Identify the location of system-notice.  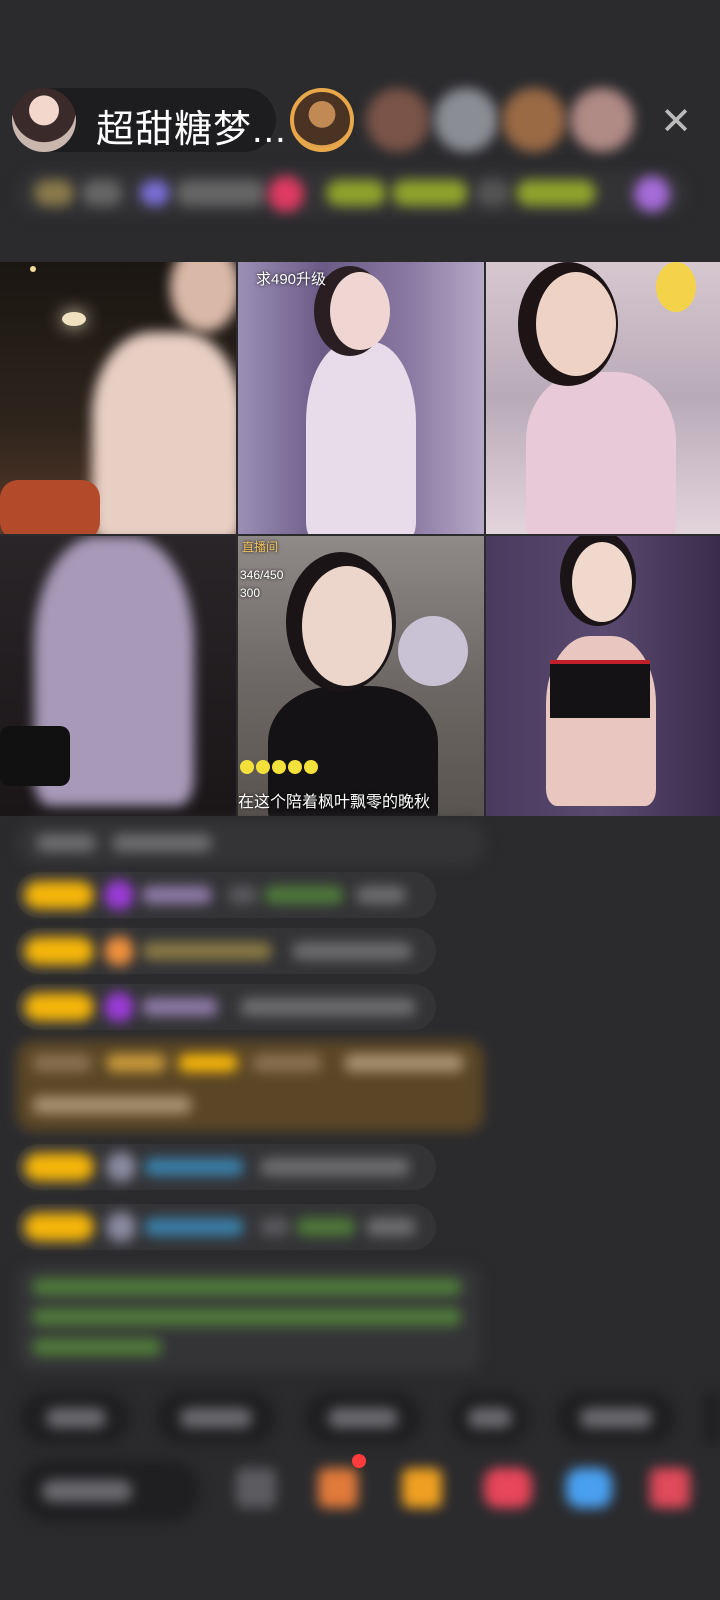
(249, 1318).